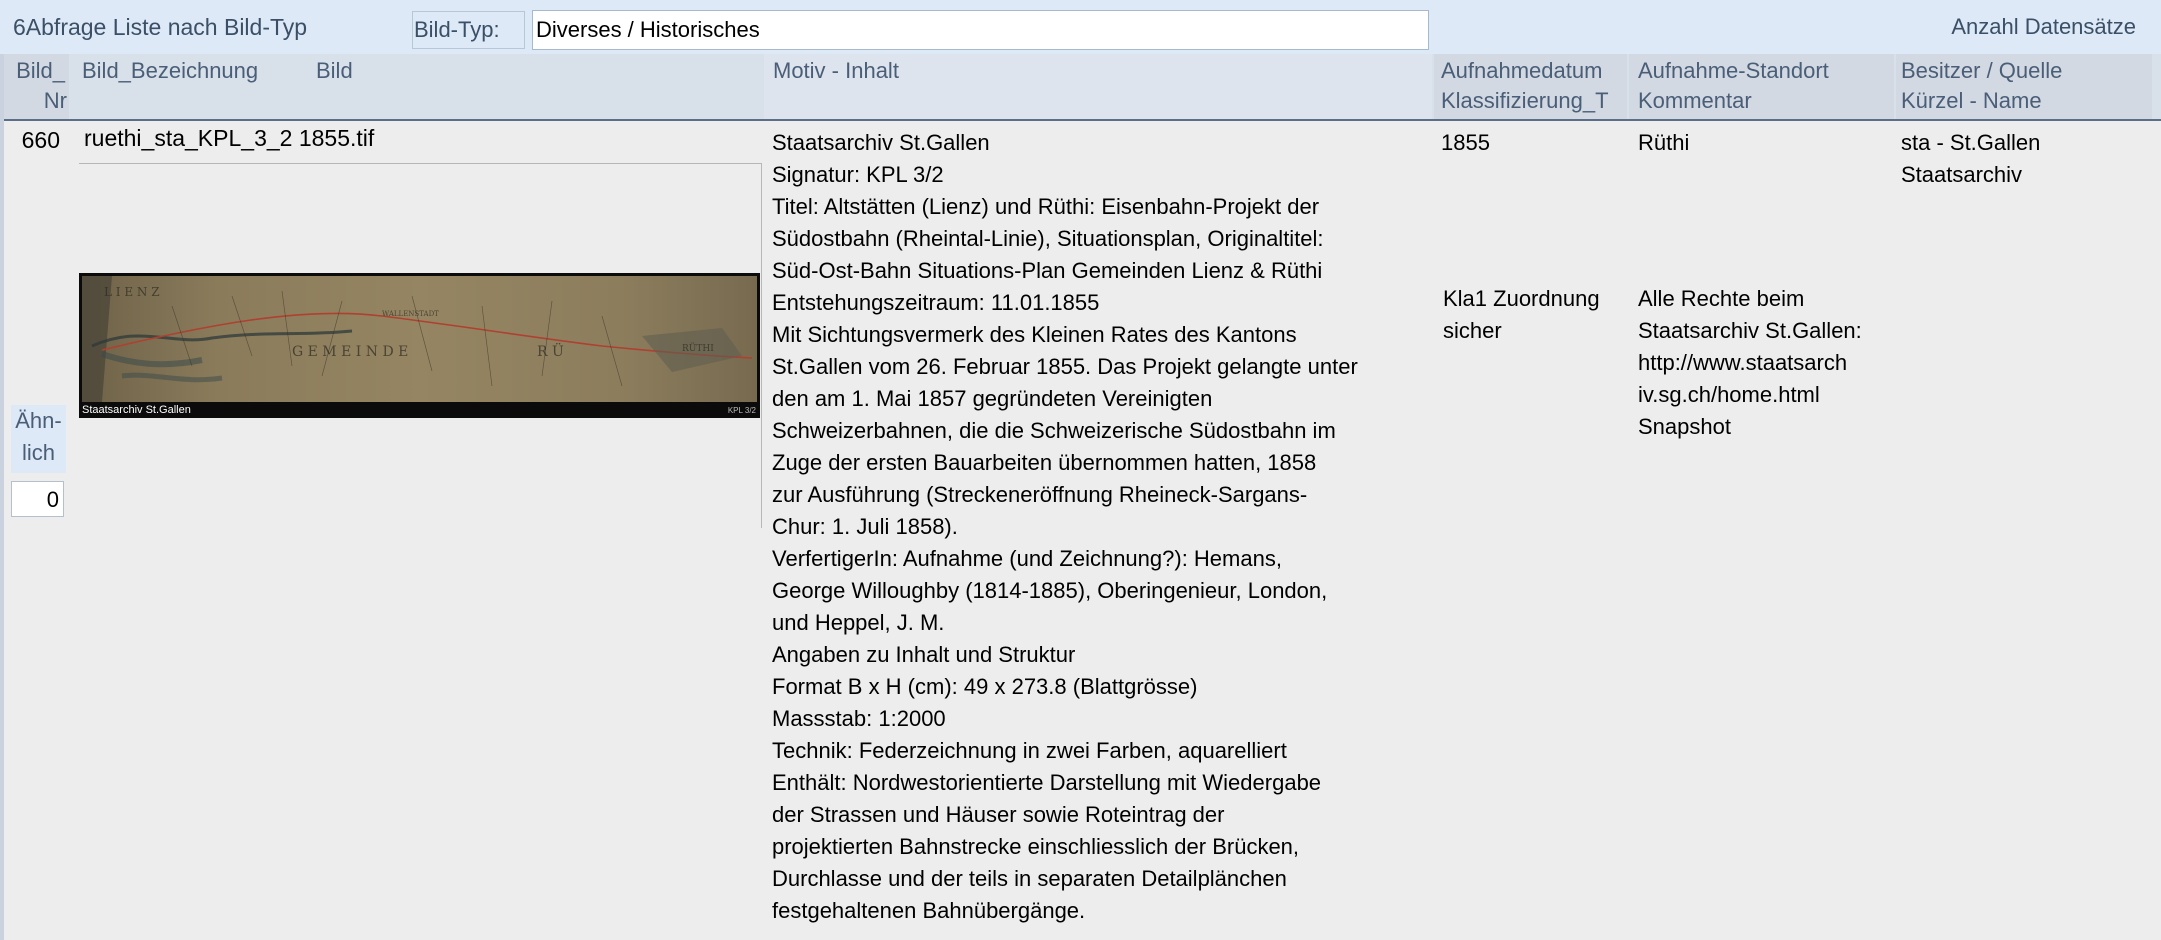 The height and width of the screenshot is (940, 2161). I want to click on motiv-line: und Heppel, J. M., so click(858, 622).